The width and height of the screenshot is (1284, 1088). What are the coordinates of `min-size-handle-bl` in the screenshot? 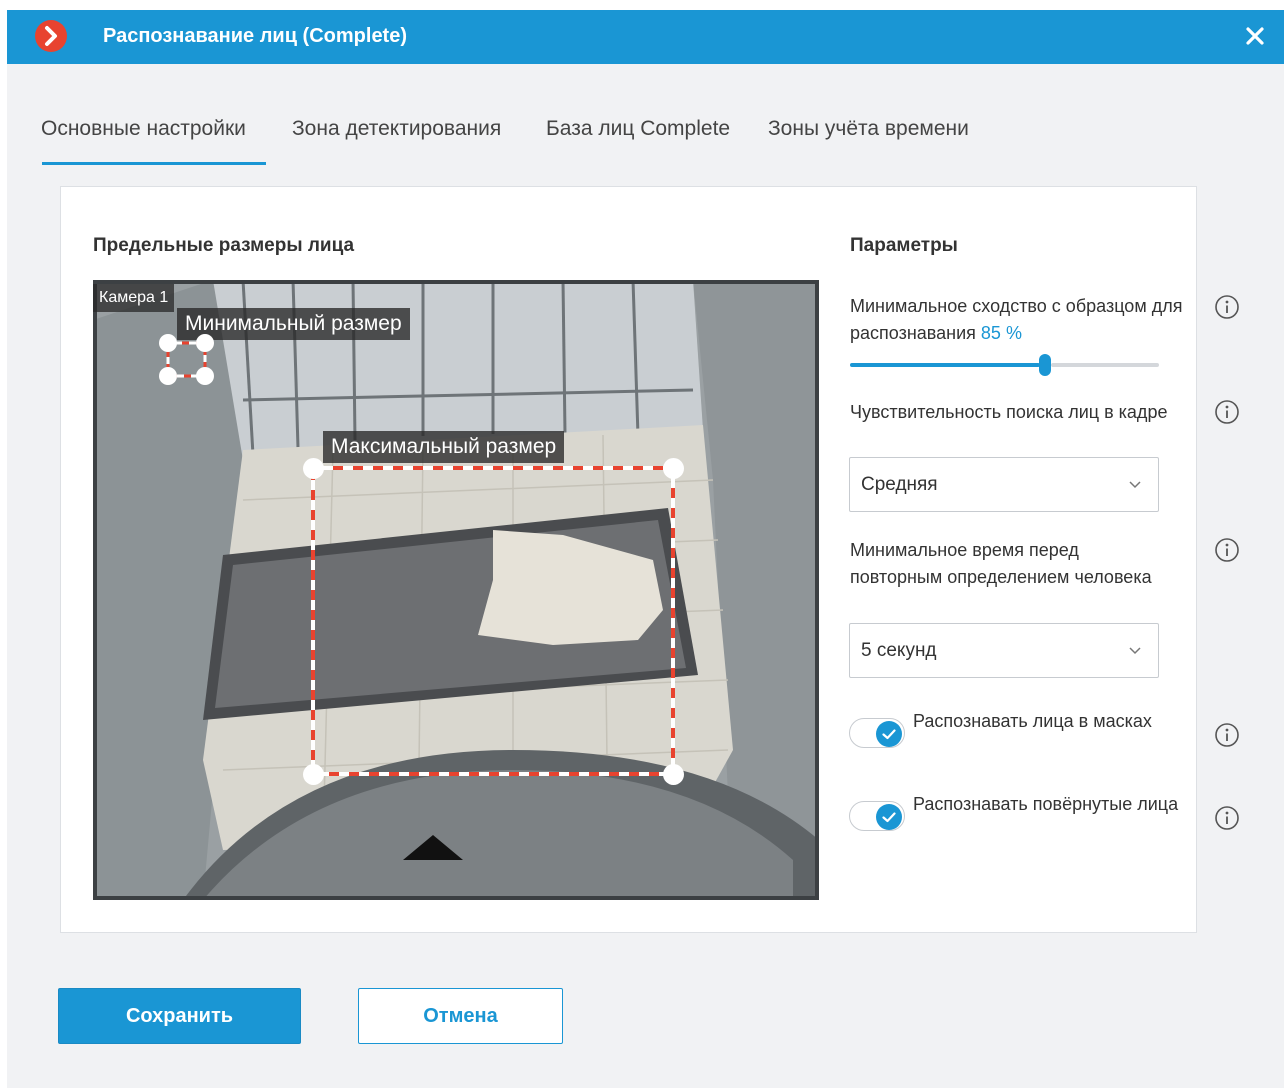 It's located at (168, 376).